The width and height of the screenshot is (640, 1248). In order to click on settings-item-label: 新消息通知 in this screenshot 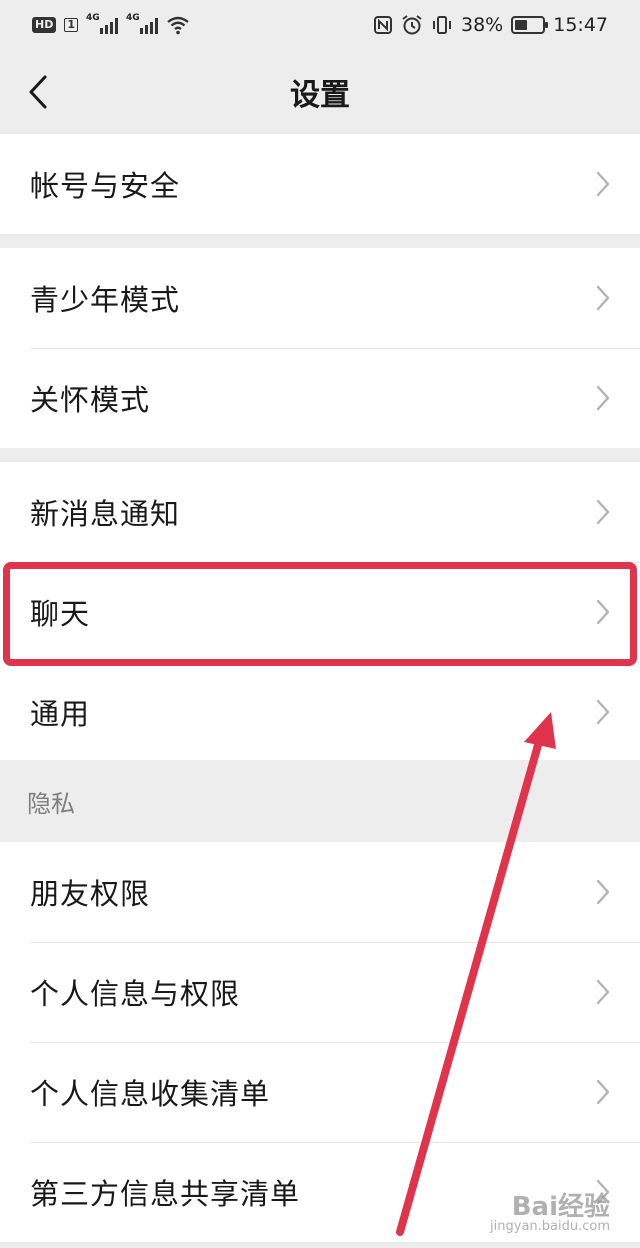, I will do `click(105, 514)`.